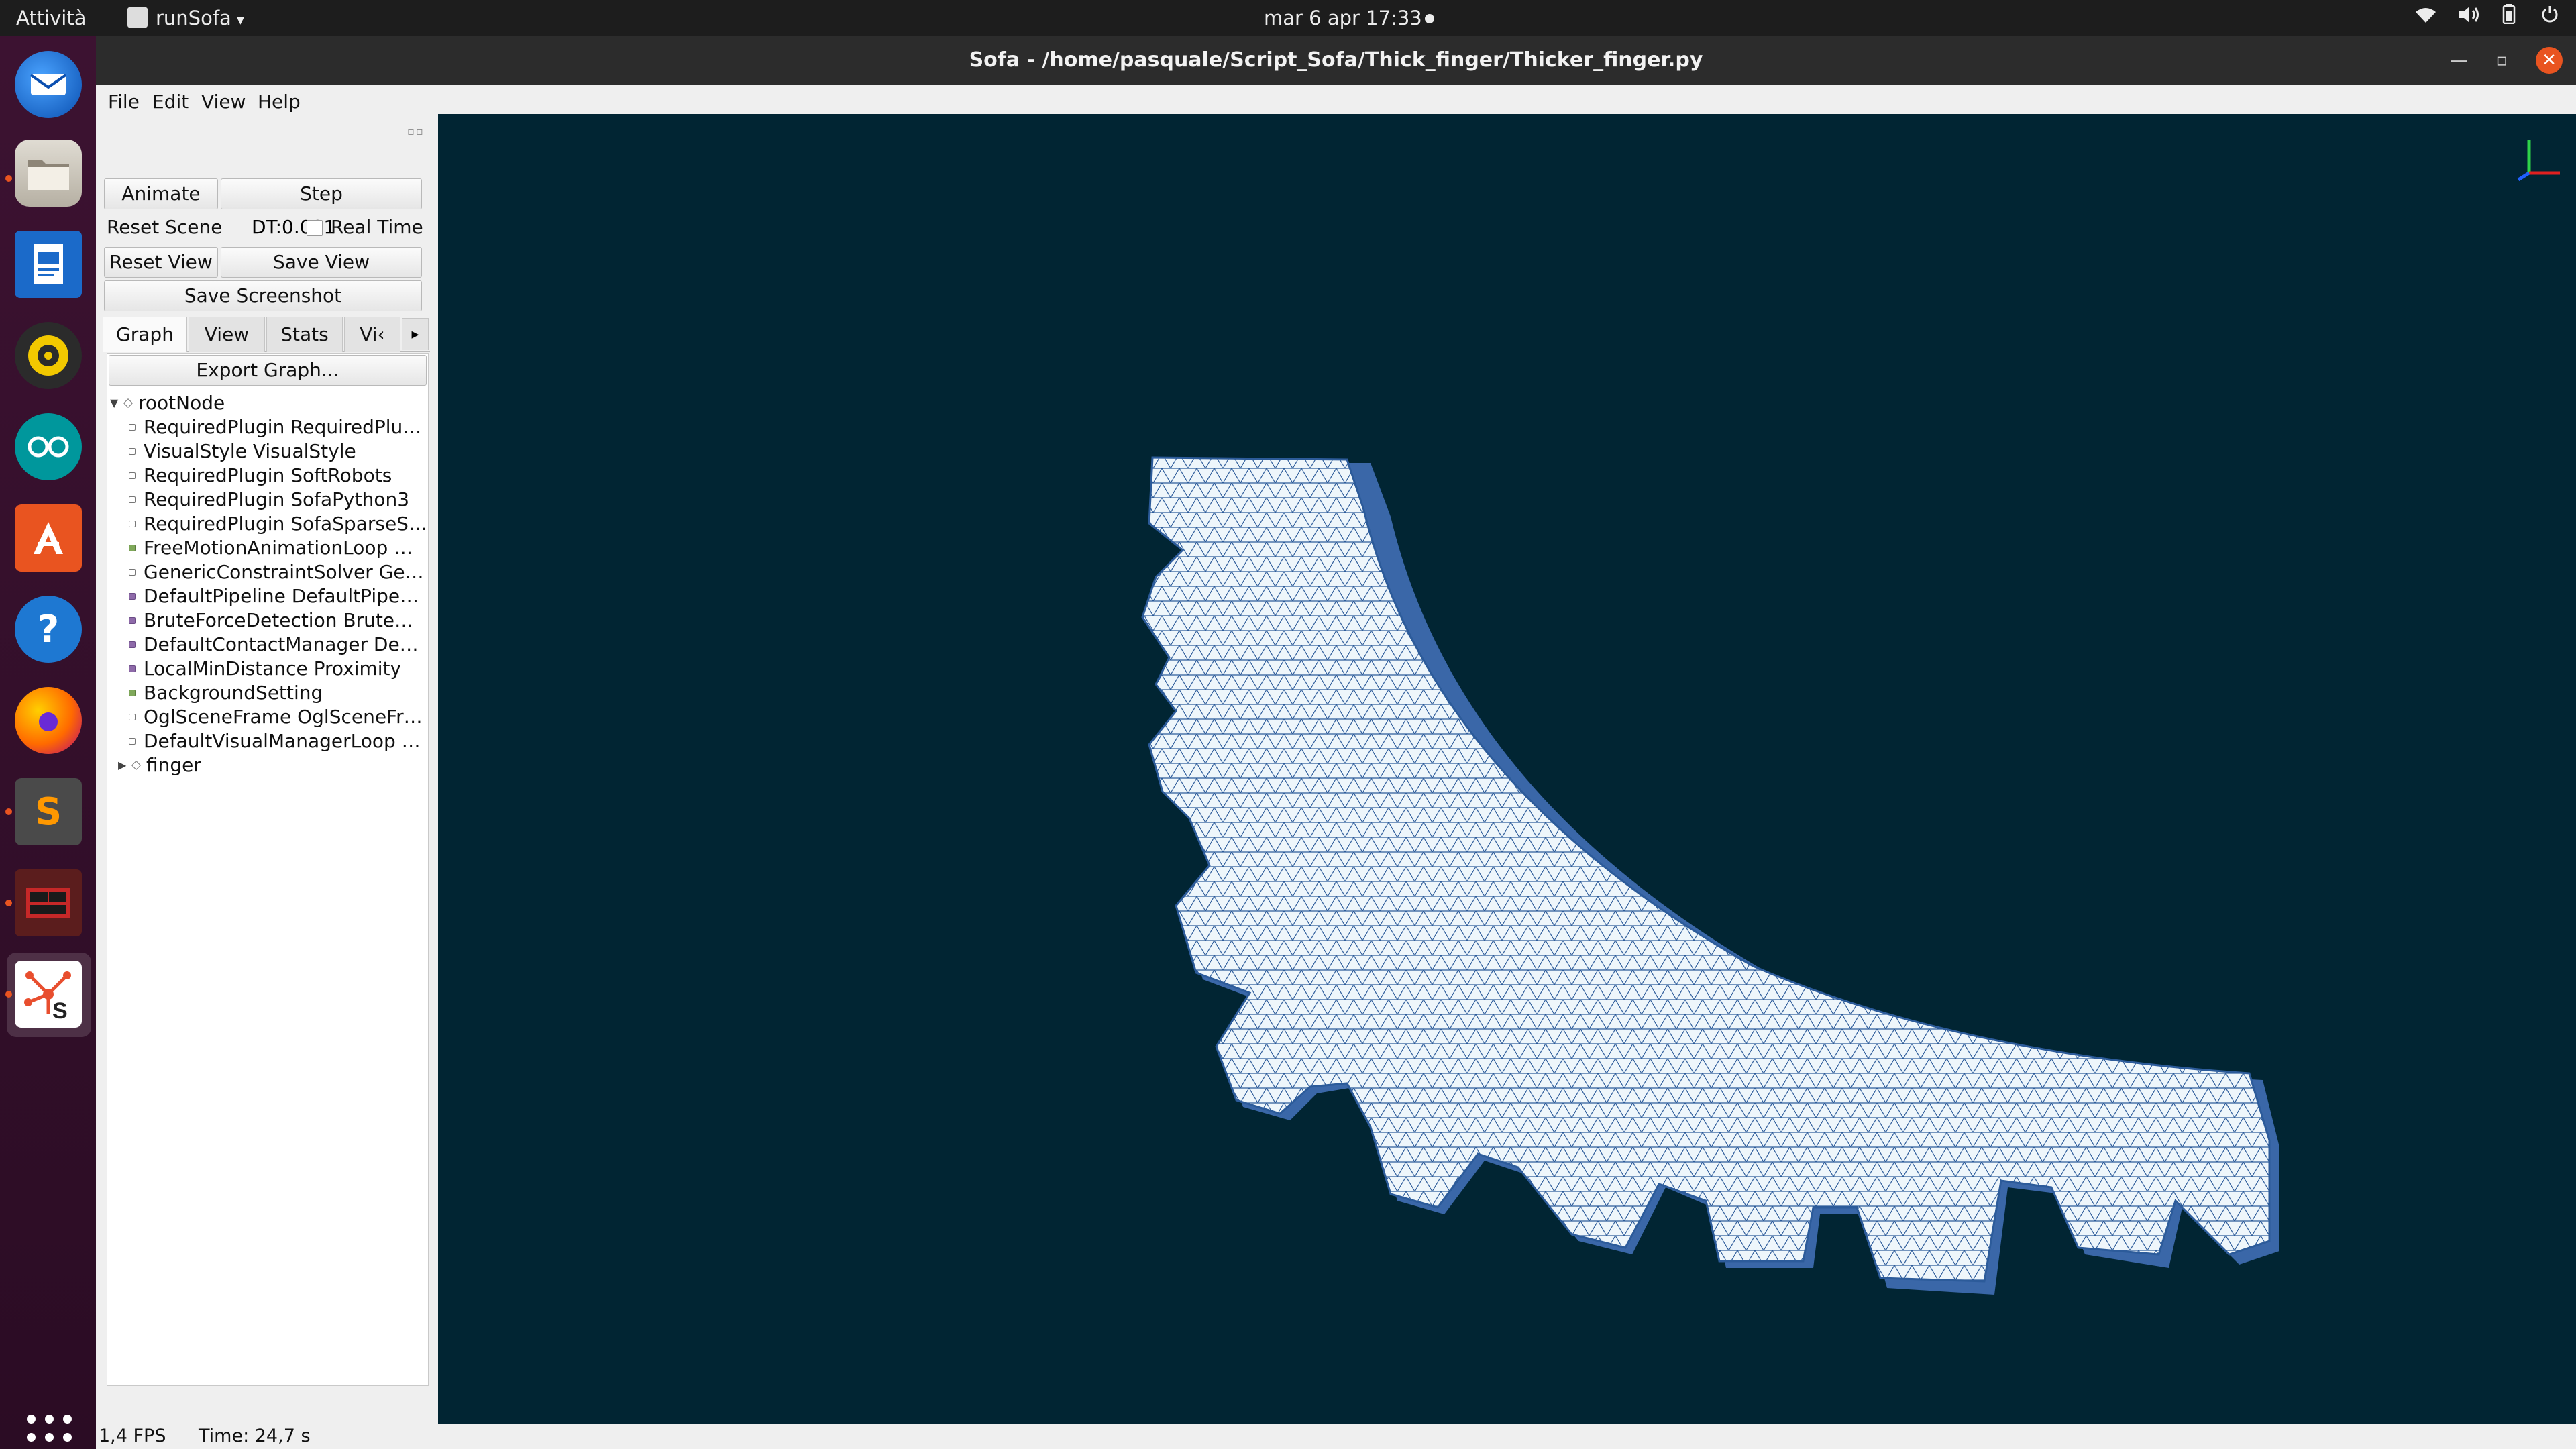  Describe the element at coordinates (227, 334) in the screenshot. I see `tab-view: View` at that location.